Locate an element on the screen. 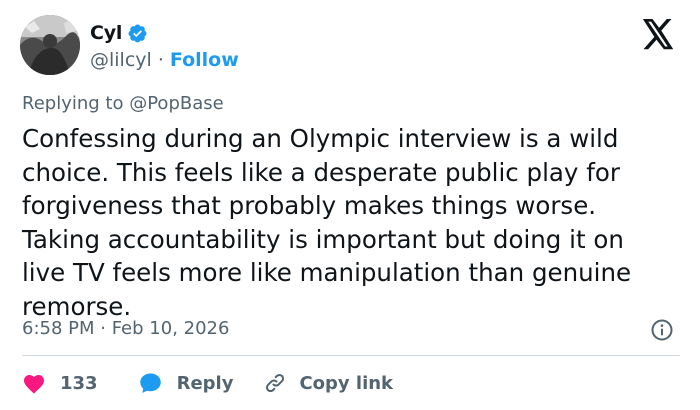  heart-icon is located at coordinates (34, 383).